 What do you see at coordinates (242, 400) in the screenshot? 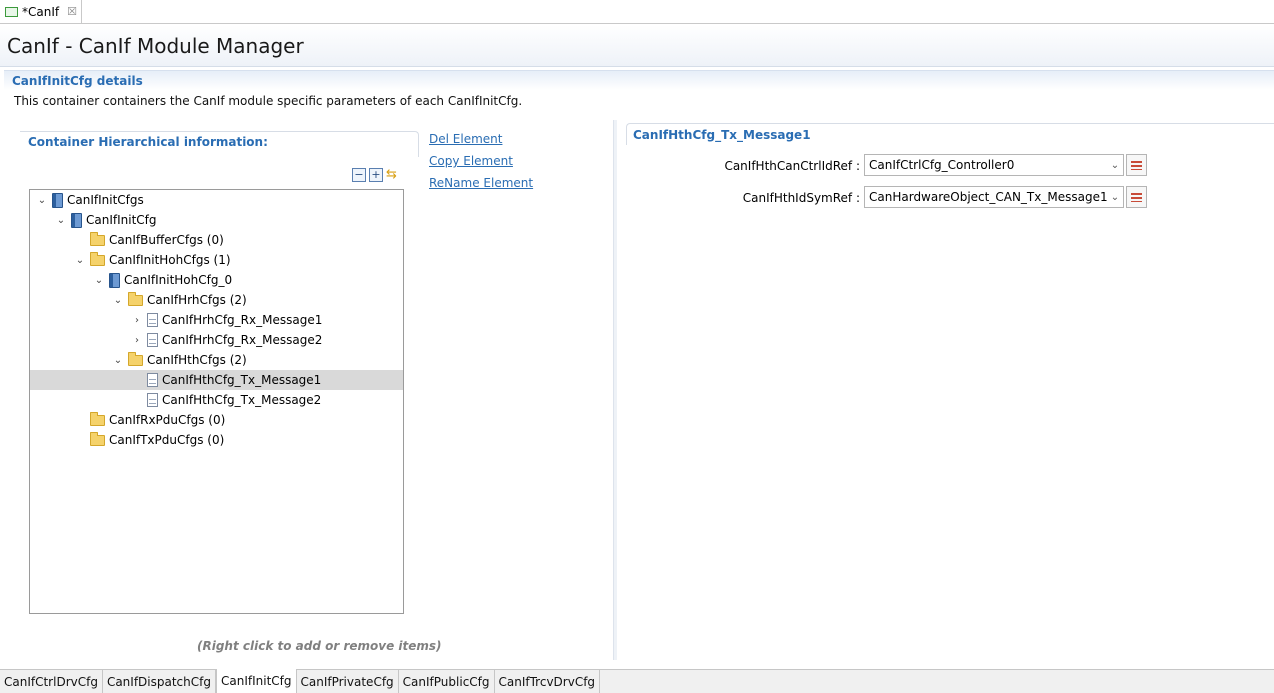
I see `tree-node-label: CanIfHthCfg_Tx_Message2` at bounding box center [242, 400].